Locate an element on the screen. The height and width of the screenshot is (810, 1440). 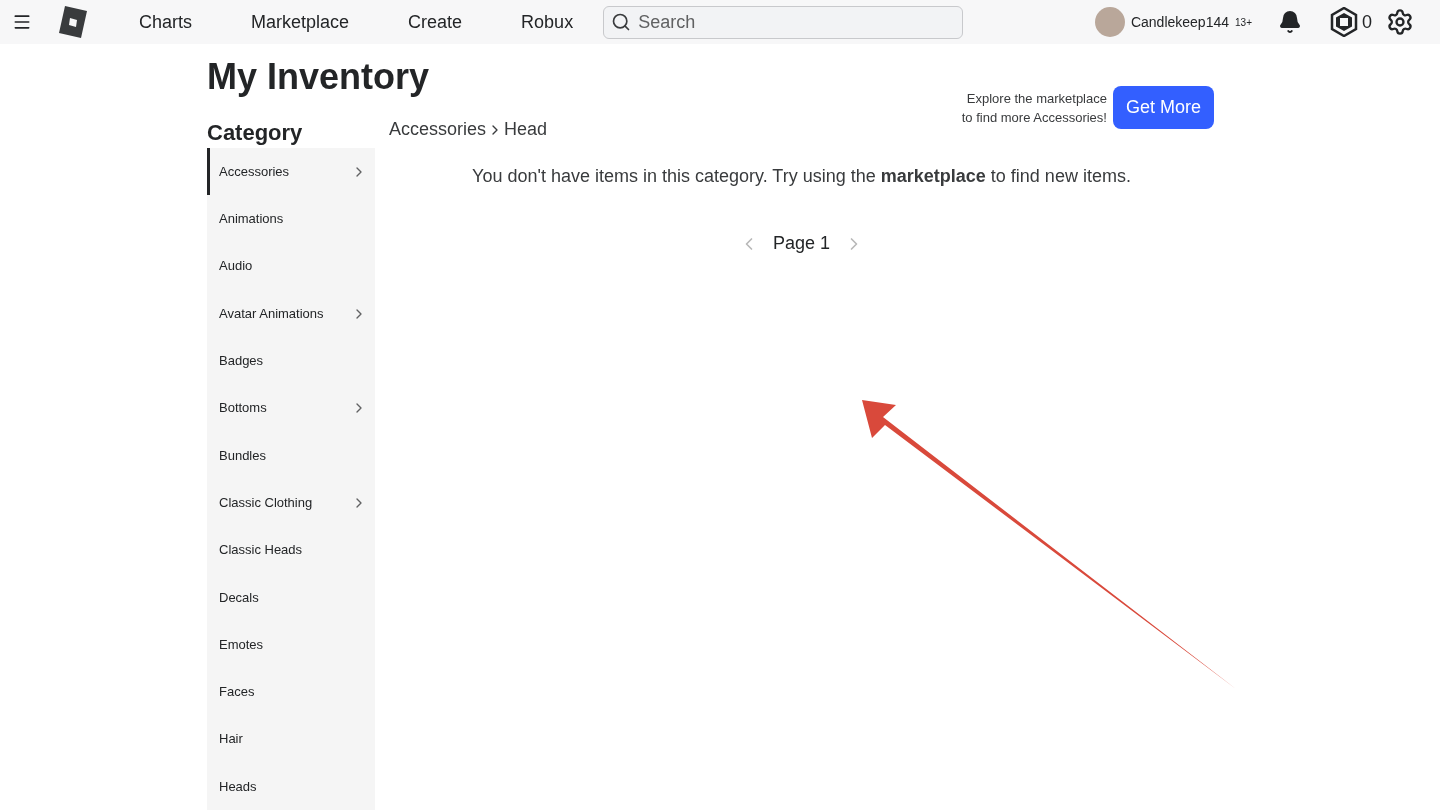
category-heading: Category is located at coordinates (255, 133).